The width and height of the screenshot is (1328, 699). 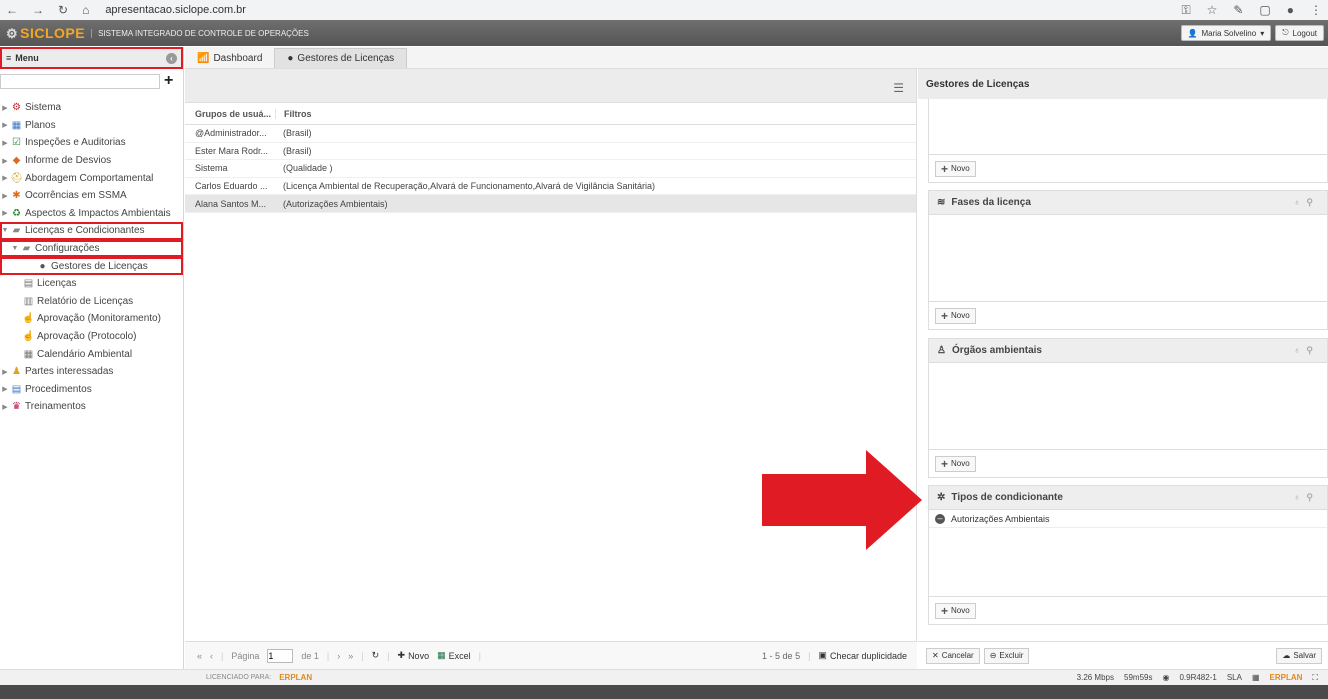 I want to click on save-button: ☁ Salvar, so click(x=1299, y=655).